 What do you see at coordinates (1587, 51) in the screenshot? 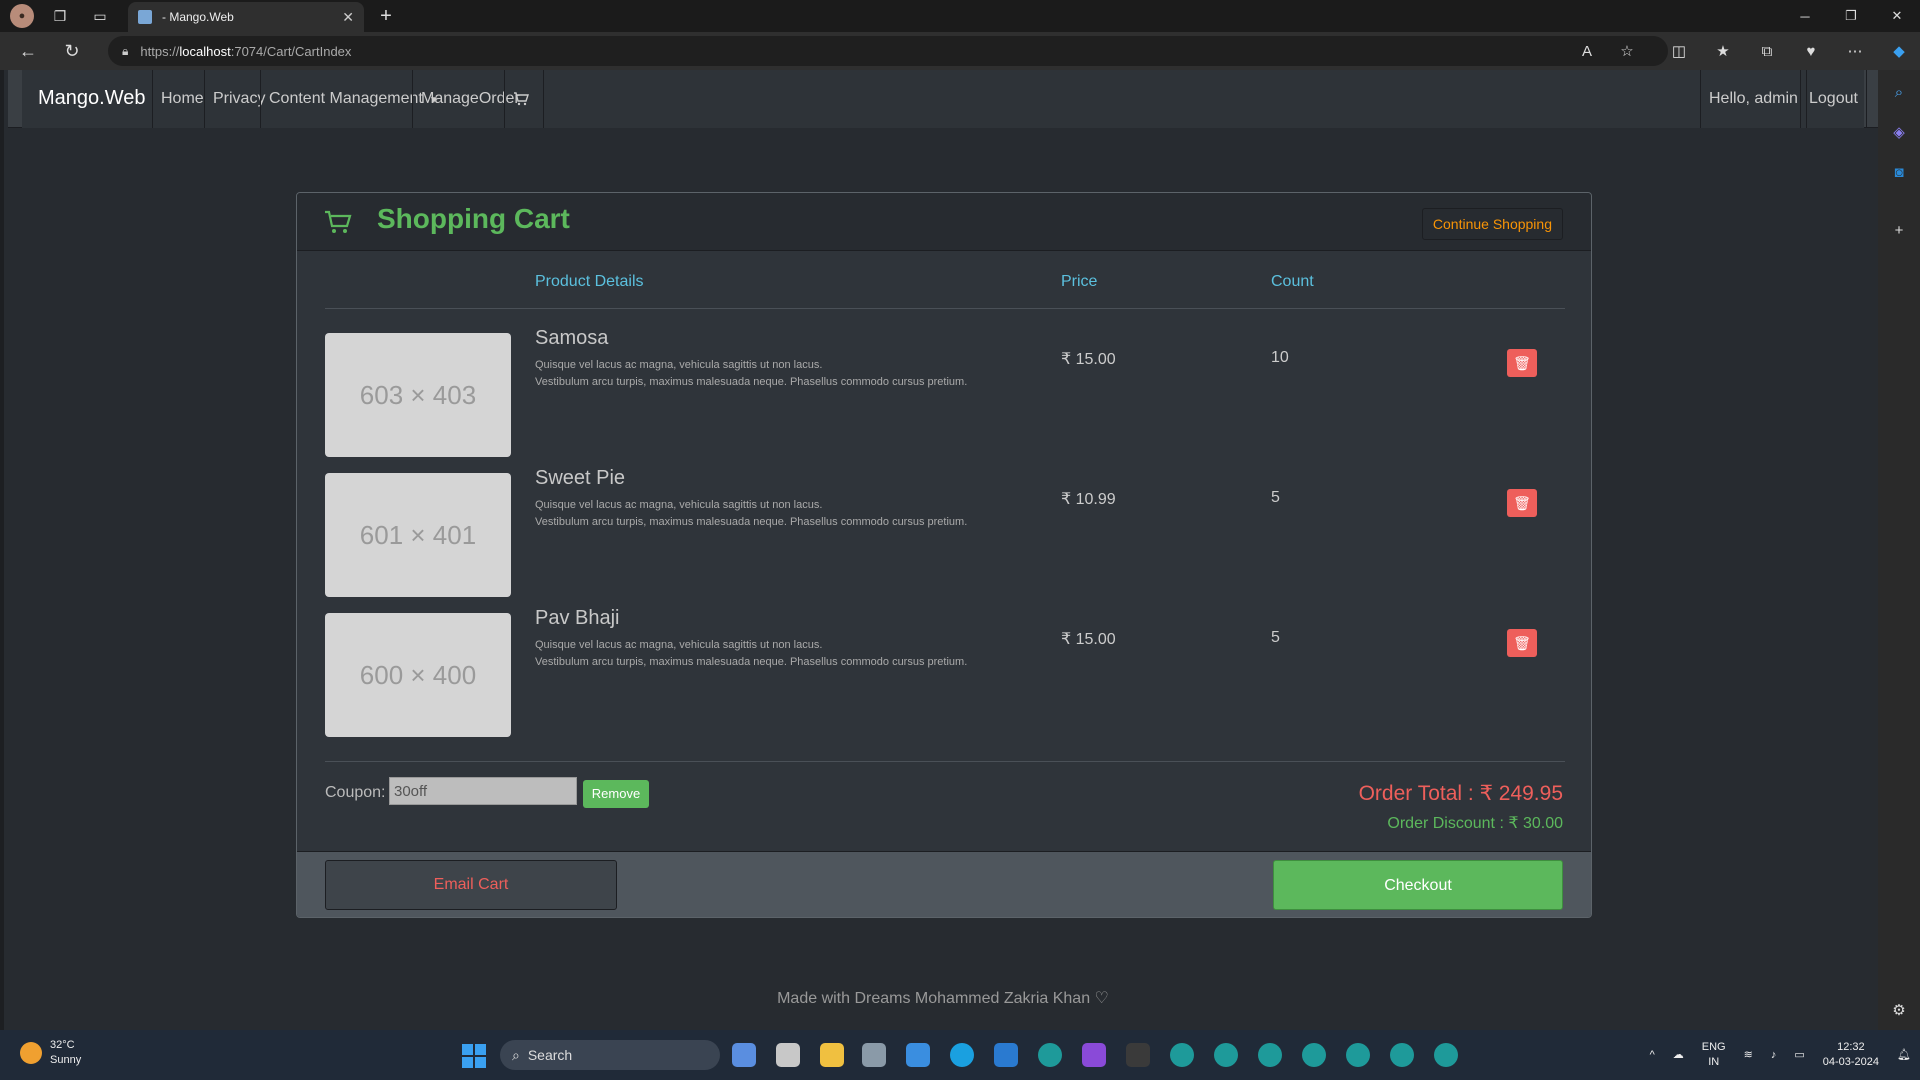
I see `read-aloud-icon: A` at bounding box center [1587, 51].